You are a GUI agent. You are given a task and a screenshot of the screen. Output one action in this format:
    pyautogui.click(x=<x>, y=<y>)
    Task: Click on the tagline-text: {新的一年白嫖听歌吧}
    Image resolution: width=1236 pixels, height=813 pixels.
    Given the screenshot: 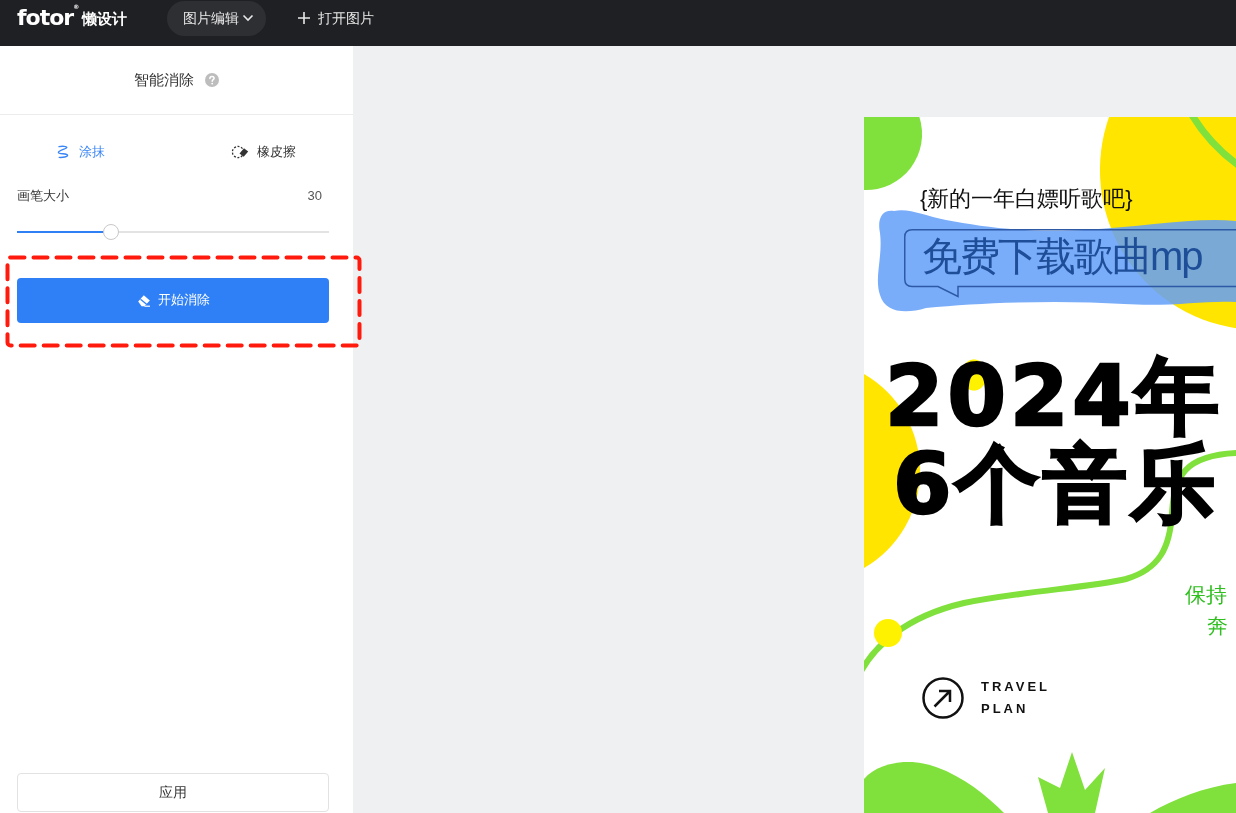 What is the action you would take?
    pyautogui.click(x=1026, y=199)
    